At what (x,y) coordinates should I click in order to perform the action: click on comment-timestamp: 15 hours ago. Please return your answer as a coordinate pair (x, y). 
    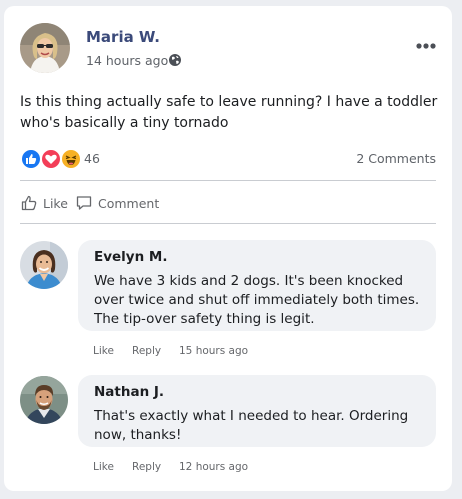
    Looking at the image, I should click on (213, 351).